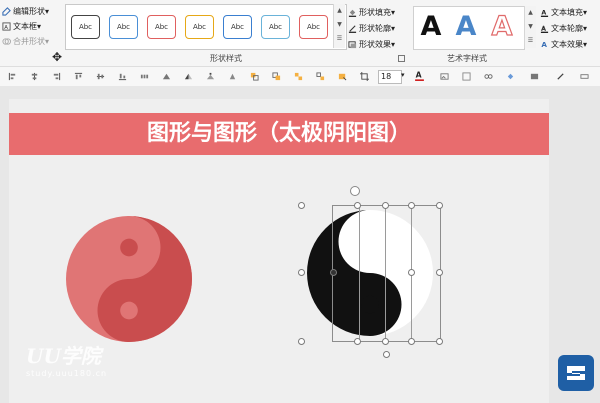 The width and height of the screenshot is (600, 403). I want to click on shape-options: 形状填充 ▾ 形状轮廓 ▾ 形状效果 ▾, so click(380, 28).